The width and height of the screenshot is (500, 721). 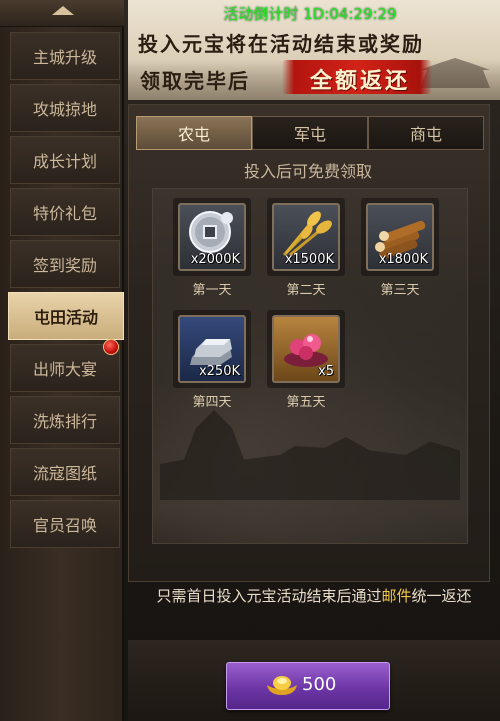 I want to click on chevron-up-icon-bar, so click(x=63, y=13).